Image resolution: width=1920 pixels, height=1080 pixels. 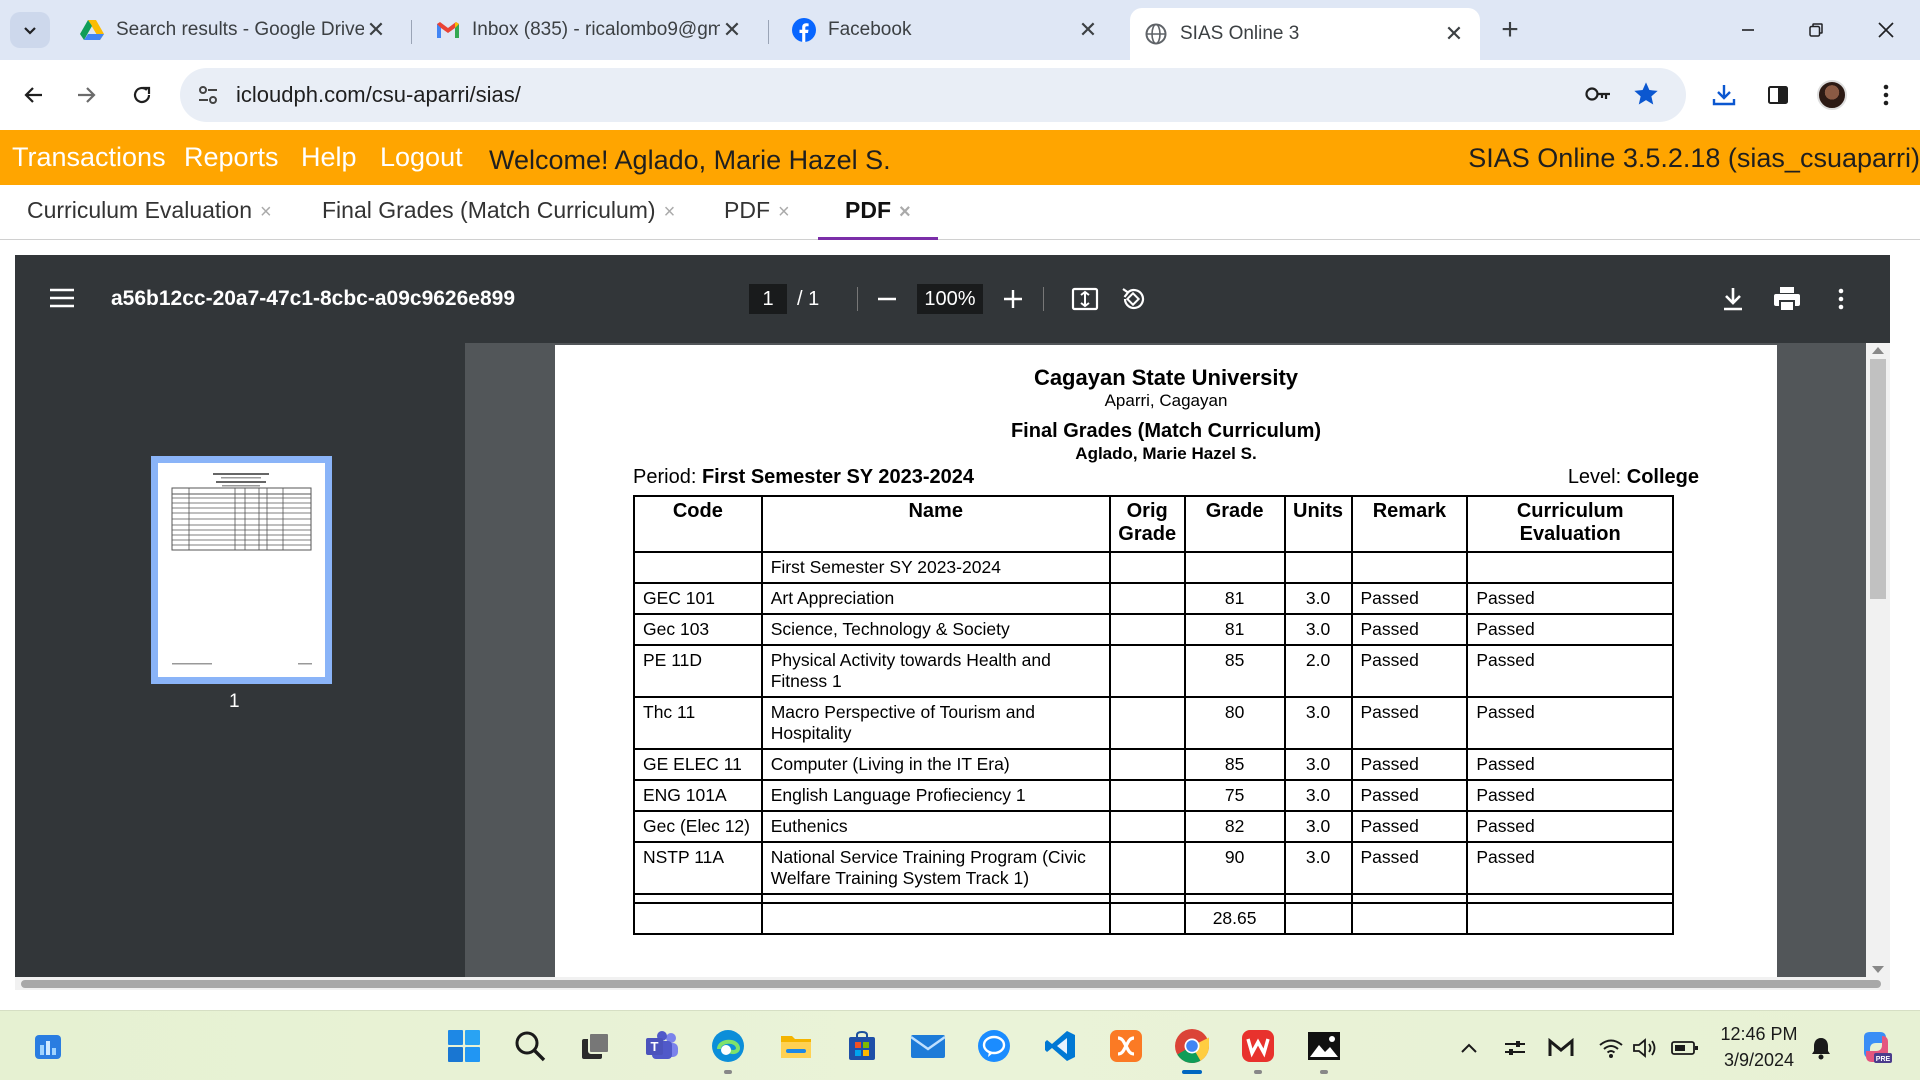 I want to click on units: 2.0, so click(x=1318, y=671).